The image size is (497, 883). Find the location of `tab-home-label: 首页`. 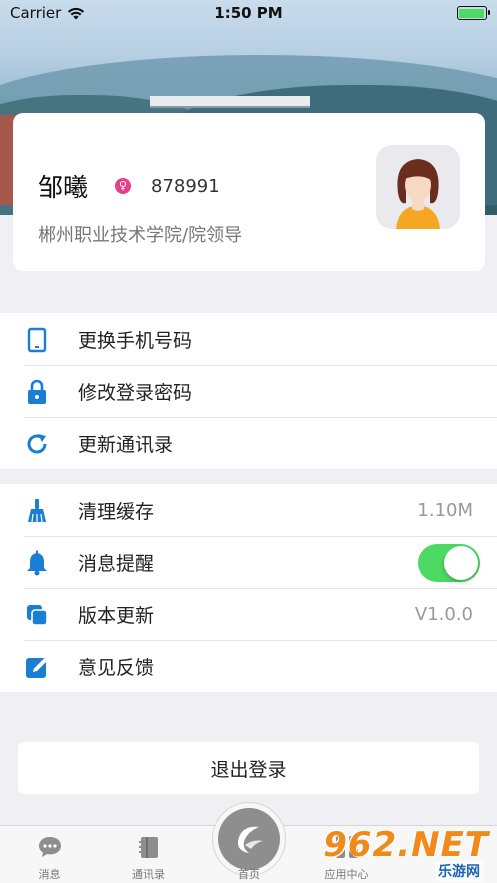

tab-home-label: 首页 is located at coordinates (249, 874).